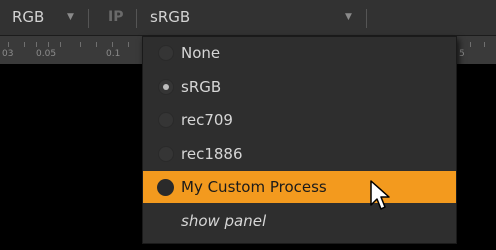  I want to click on menu-item-label: None, so click(201, 53).